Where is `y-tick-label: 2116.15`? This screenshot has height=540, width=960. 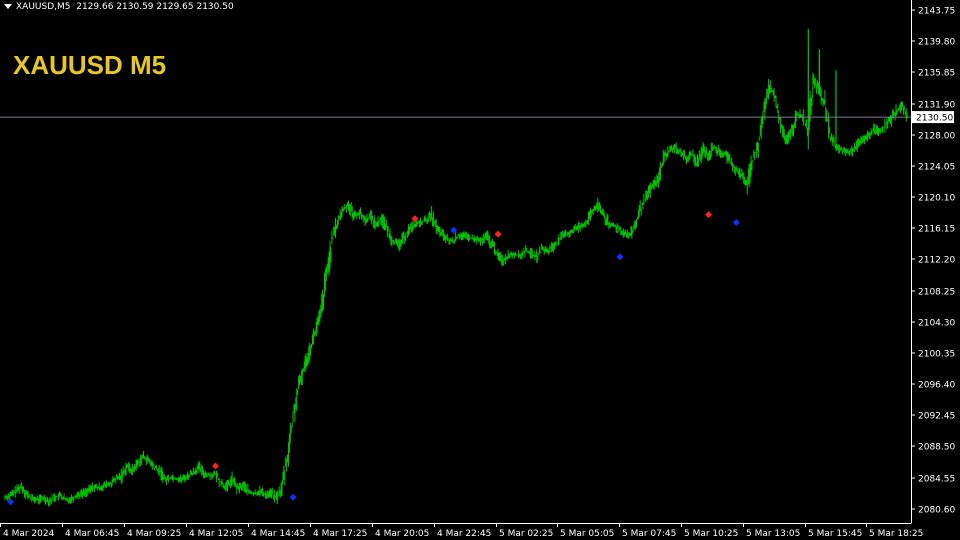
y-tick-label: 2116.15 is located at coordinates (936, 230).